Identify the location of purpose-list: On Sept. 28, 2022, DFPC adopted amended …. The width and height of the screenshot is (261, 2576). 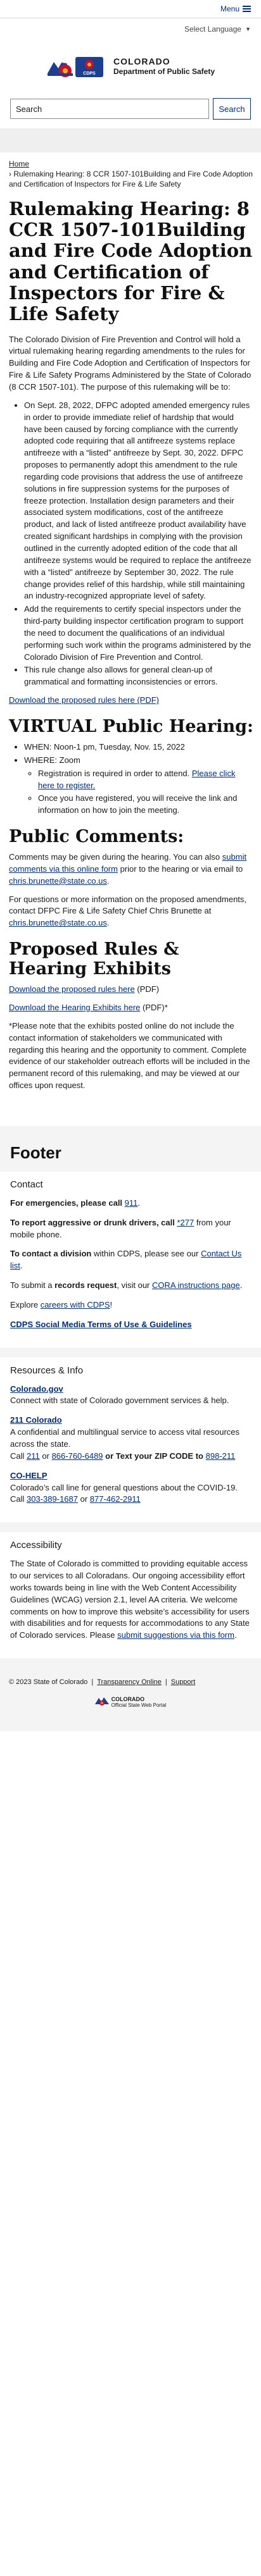
(131, 544).